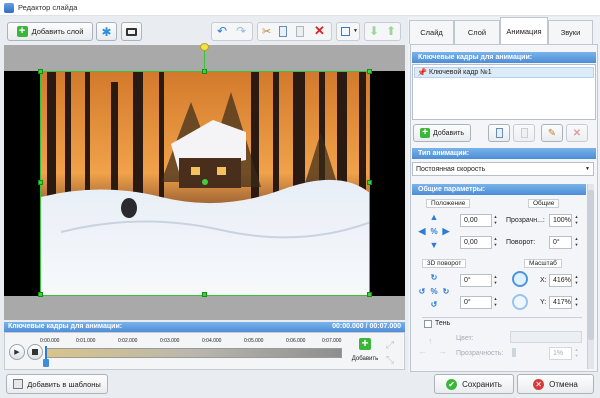  I want to click on resize-handle-left, so click(40, 182).